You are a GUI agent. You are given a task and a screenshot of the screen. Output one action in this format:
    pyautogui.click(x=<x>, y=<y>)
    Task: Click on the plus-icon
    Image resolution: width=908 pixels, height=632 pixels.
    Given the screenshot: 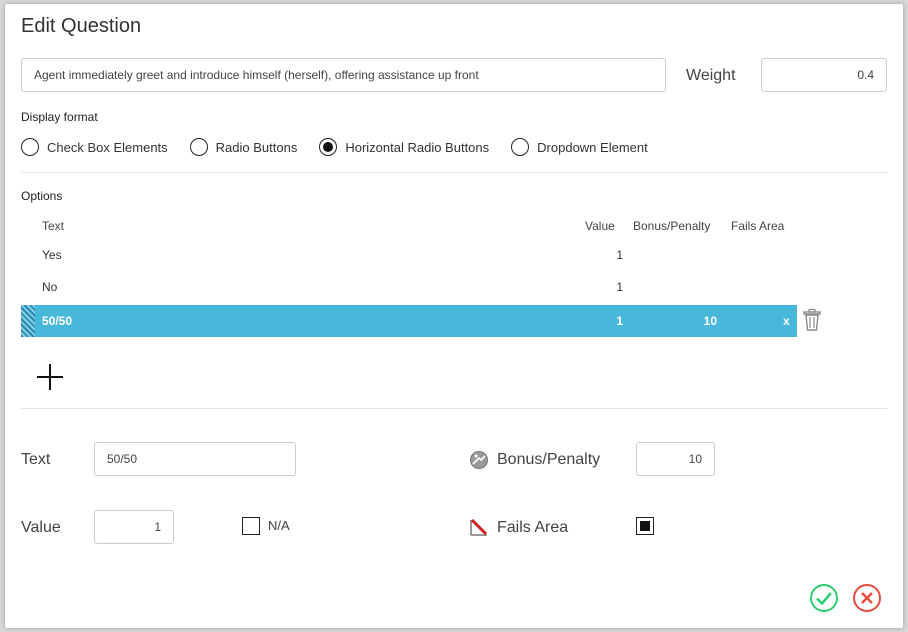 What is the action you would take?
    pyautogui.click(x=50, y=377)
    